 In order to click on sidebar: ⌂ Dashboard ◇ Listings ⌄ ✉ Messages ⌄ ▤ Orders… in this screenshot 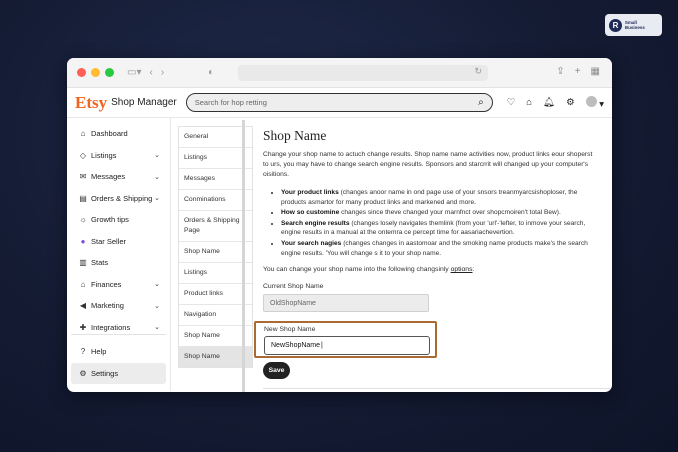, I will do `click(119, 254)`.